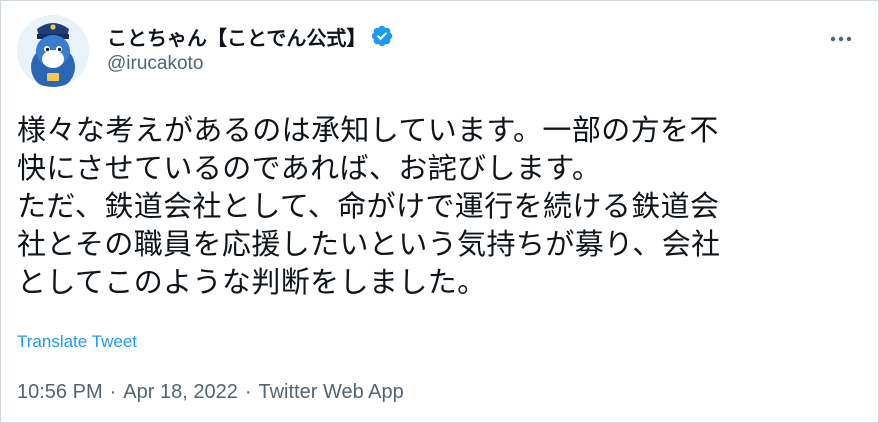 The height and width of the screenshot is (423, 879). I want to click on tweet-date-link: Apr 18, 2022, so click(180, 392).